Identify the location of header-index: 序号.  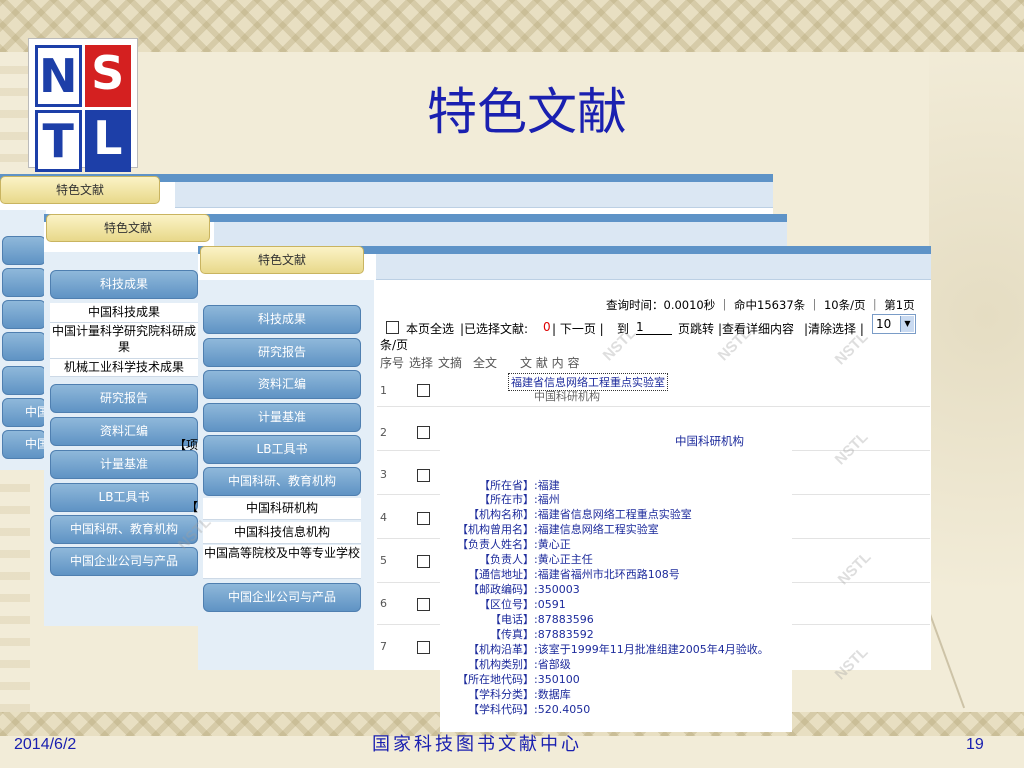
(392, 363).